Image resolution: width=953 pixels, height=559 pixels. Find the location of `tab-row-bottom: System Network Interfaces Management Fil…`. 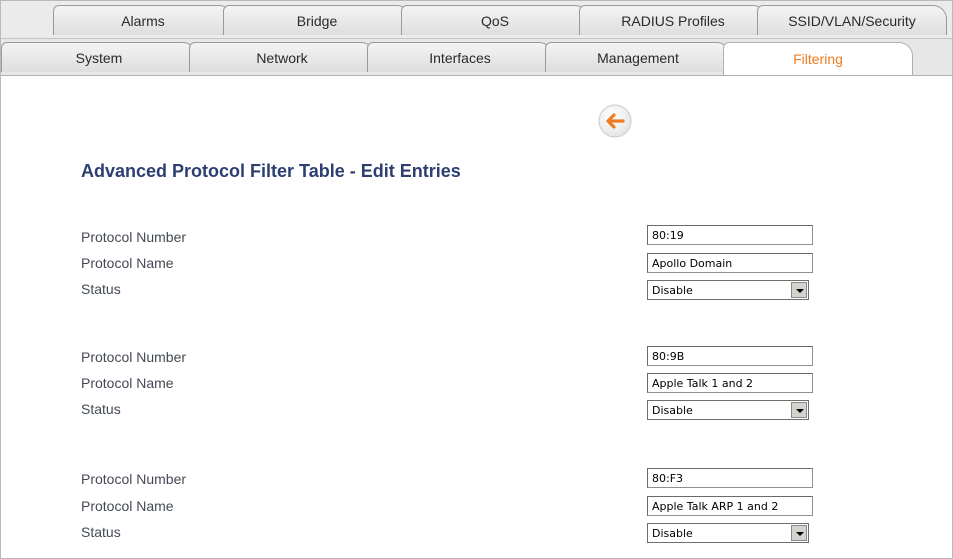

tab-row-bottom: System Network Interfaces Management Fil… is located at coordinates (476, 57).